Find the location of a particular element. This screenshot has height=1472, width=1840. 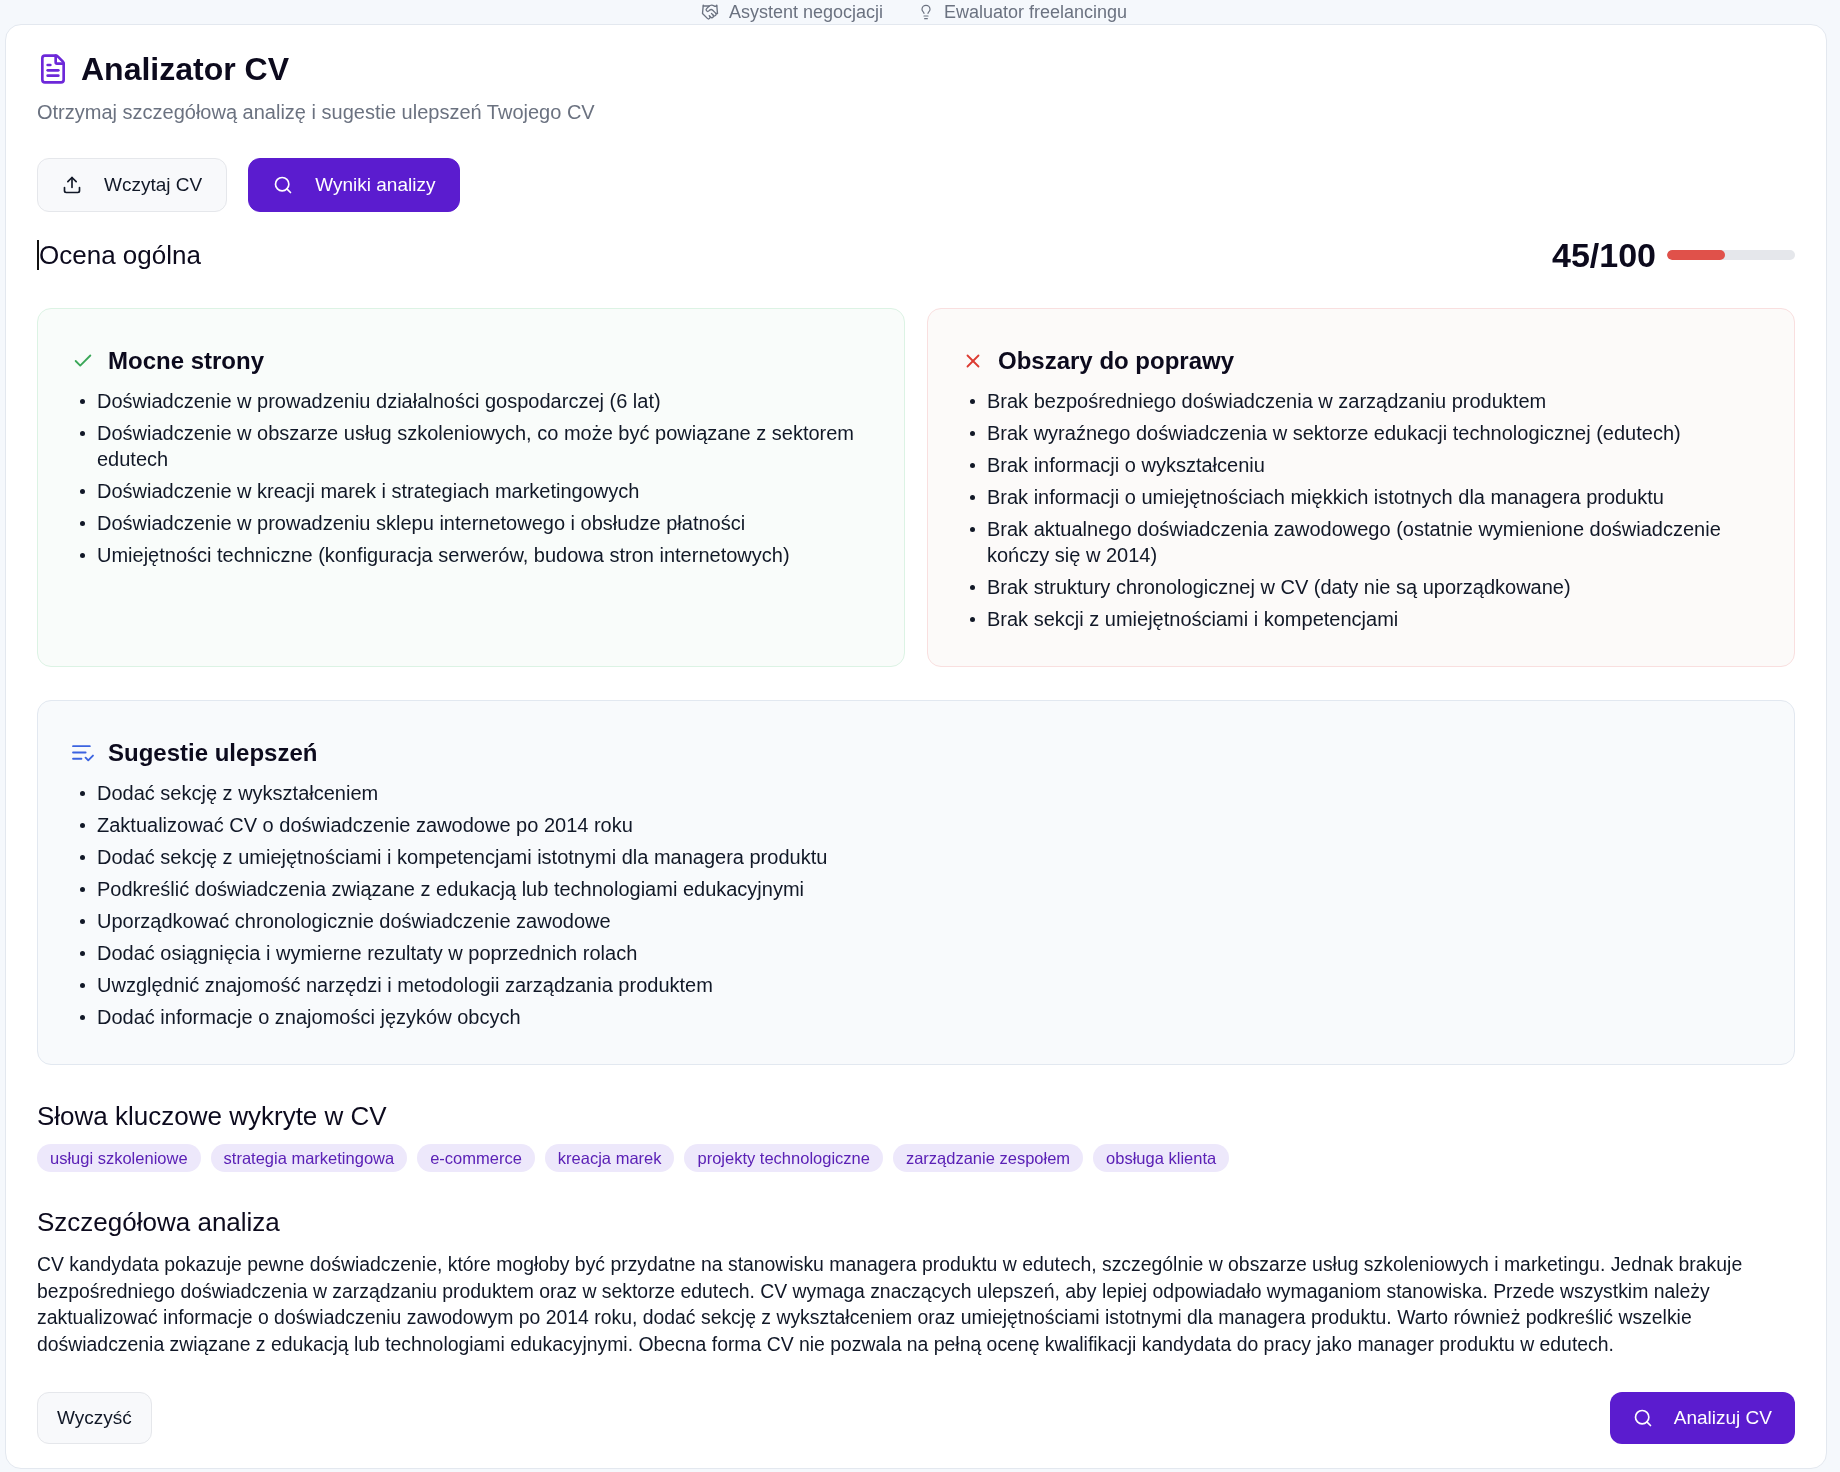

strength-item: Umiejętności techniczne (konfiguracja serwerów, budowa stron internetowych) is located at coordinates (443, 555).